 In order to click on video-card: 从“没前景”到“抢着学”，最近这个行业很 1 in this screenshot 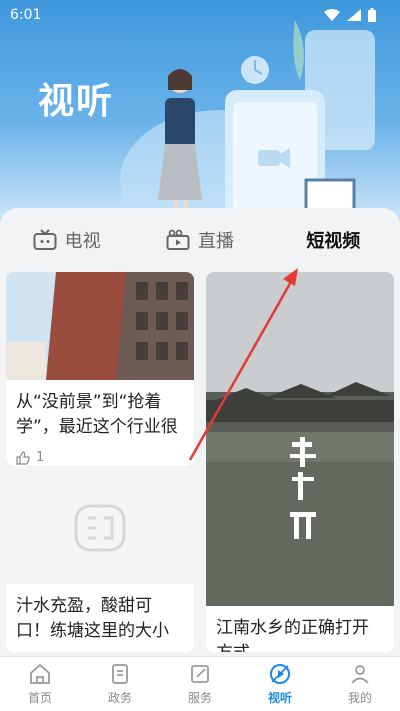, I will do `click(100, 369)`.